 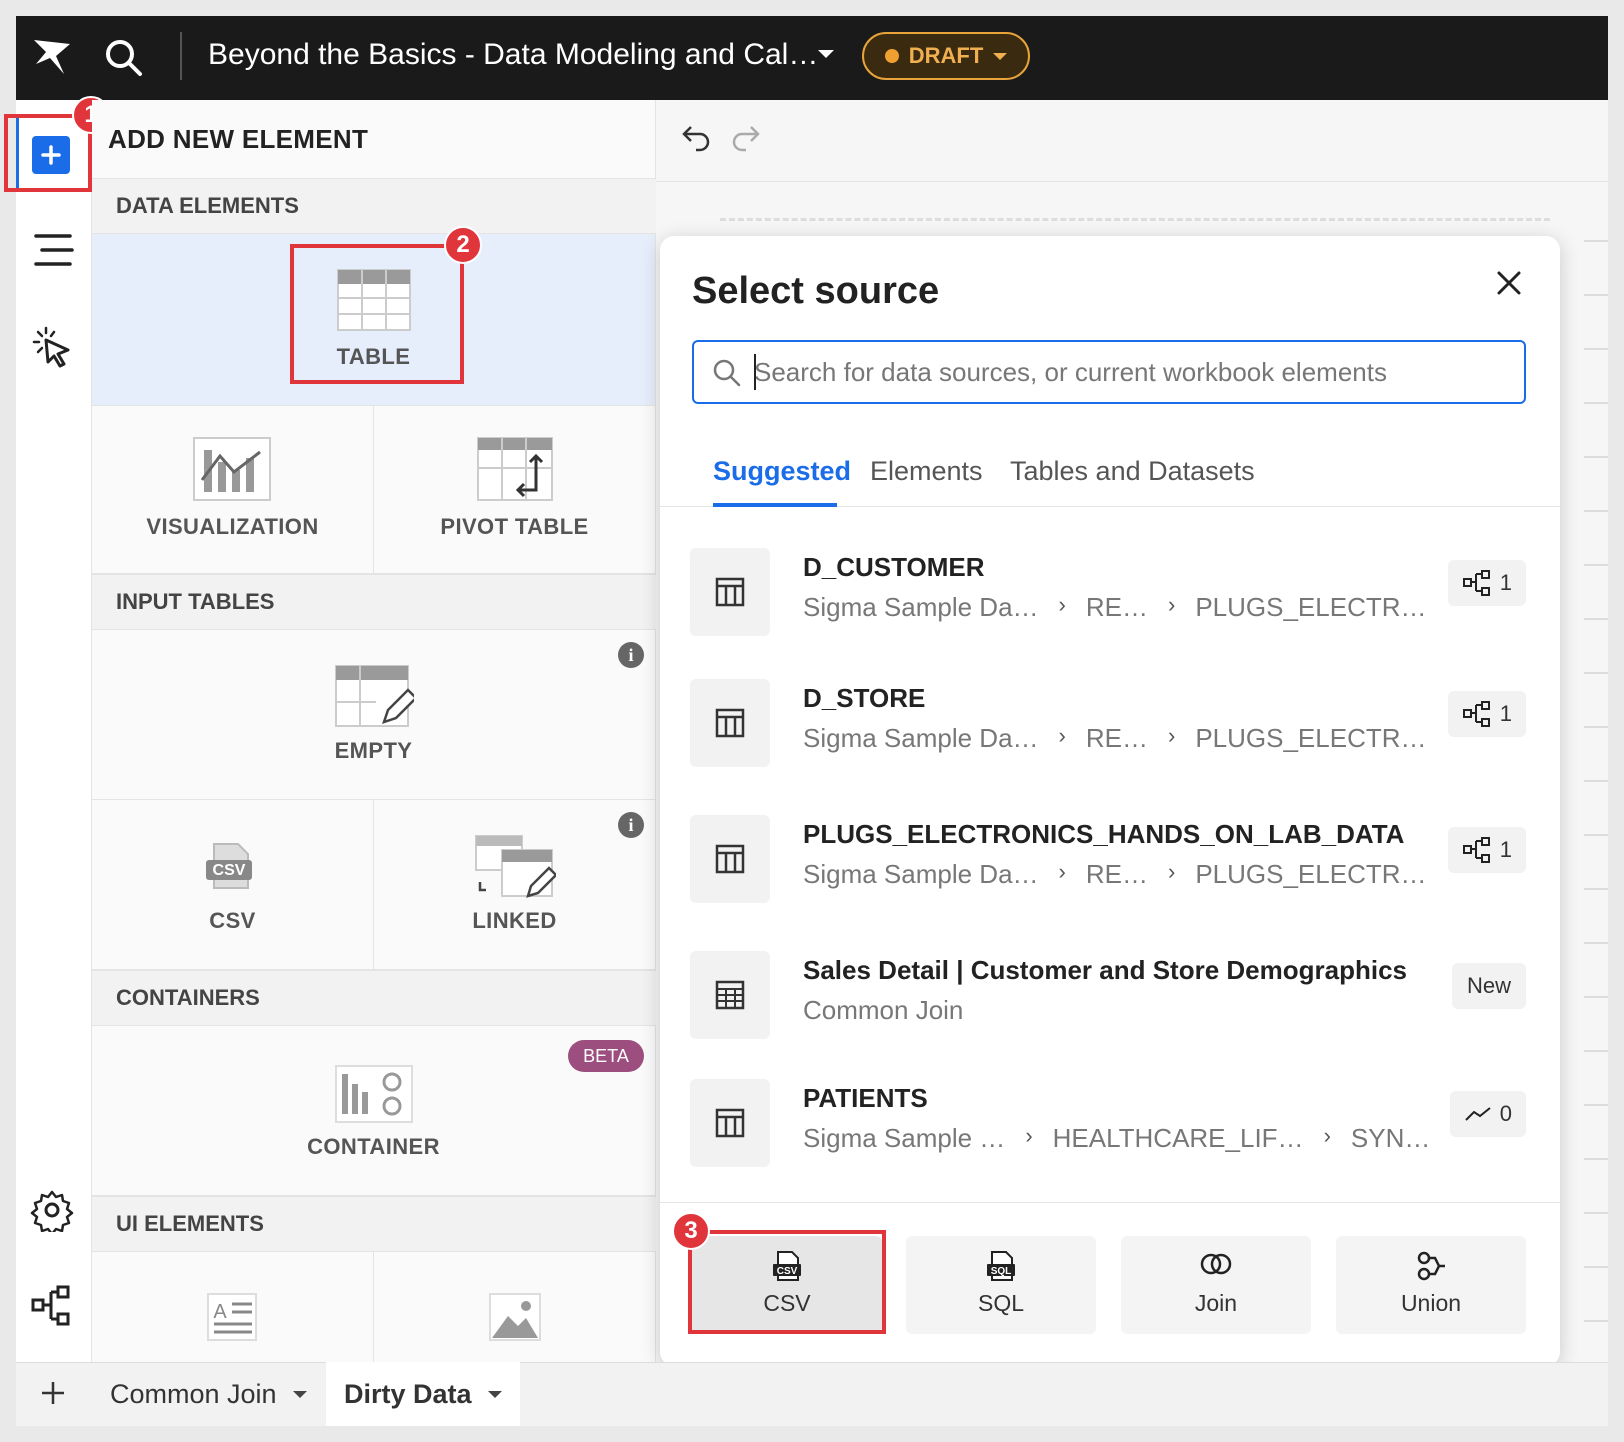 What do you see at coordinates (1431, 1303) in the screenshot?
I see `union-button-label: Union` at bounding box center [1431, 1303].